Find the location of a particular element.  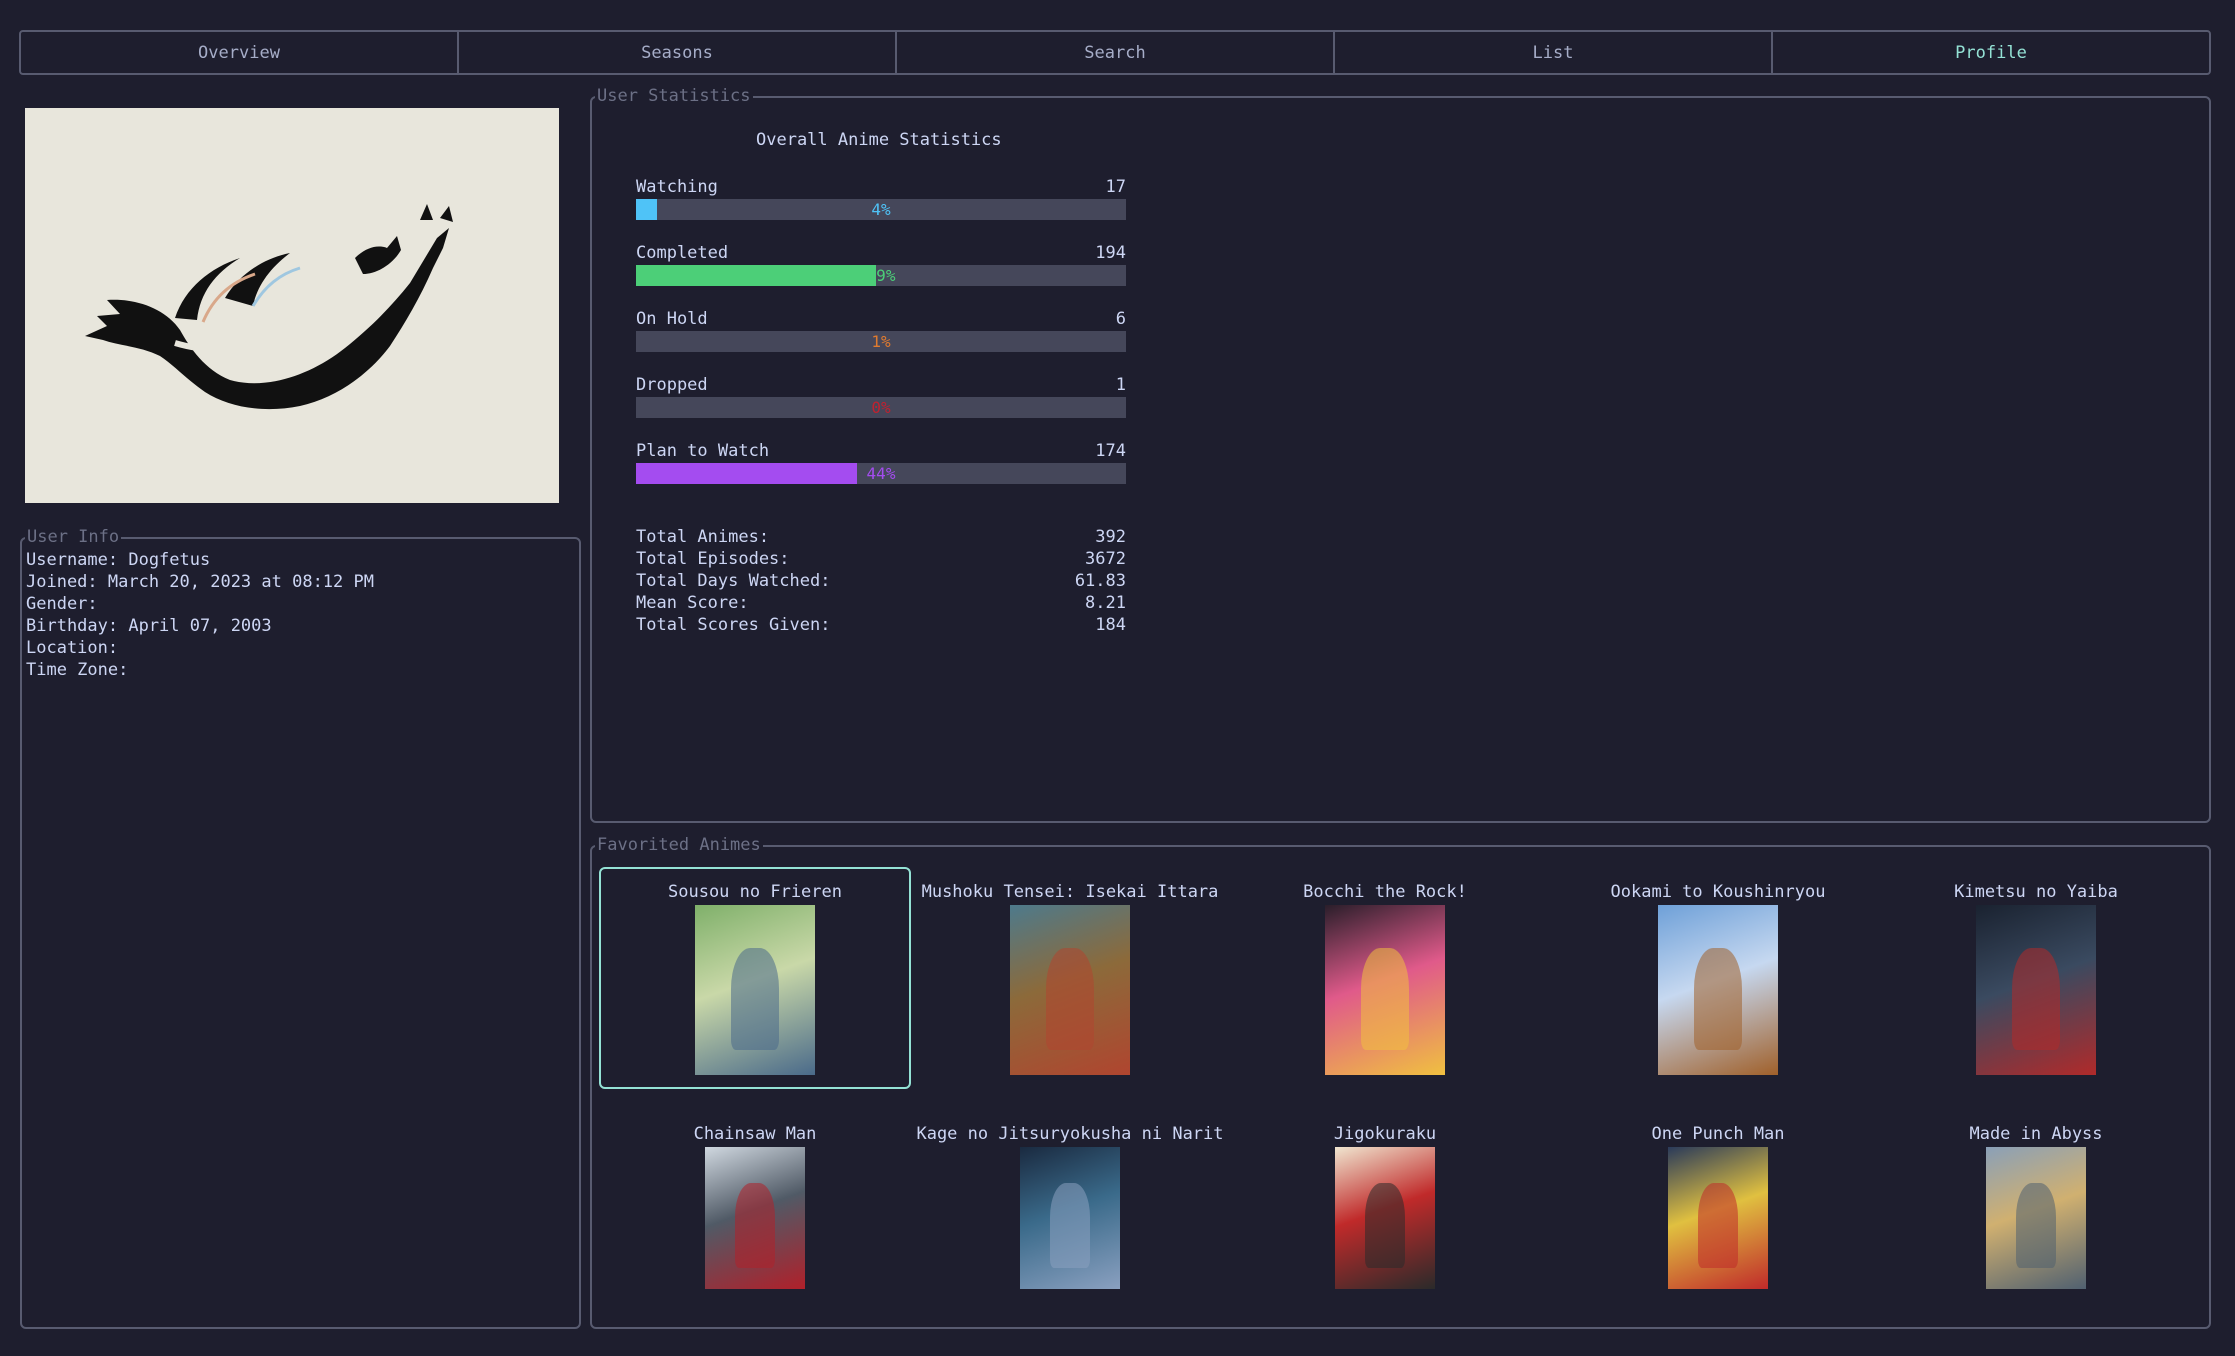

favorite-title: Sousou no Frieren is located at coordinates (755, 892).